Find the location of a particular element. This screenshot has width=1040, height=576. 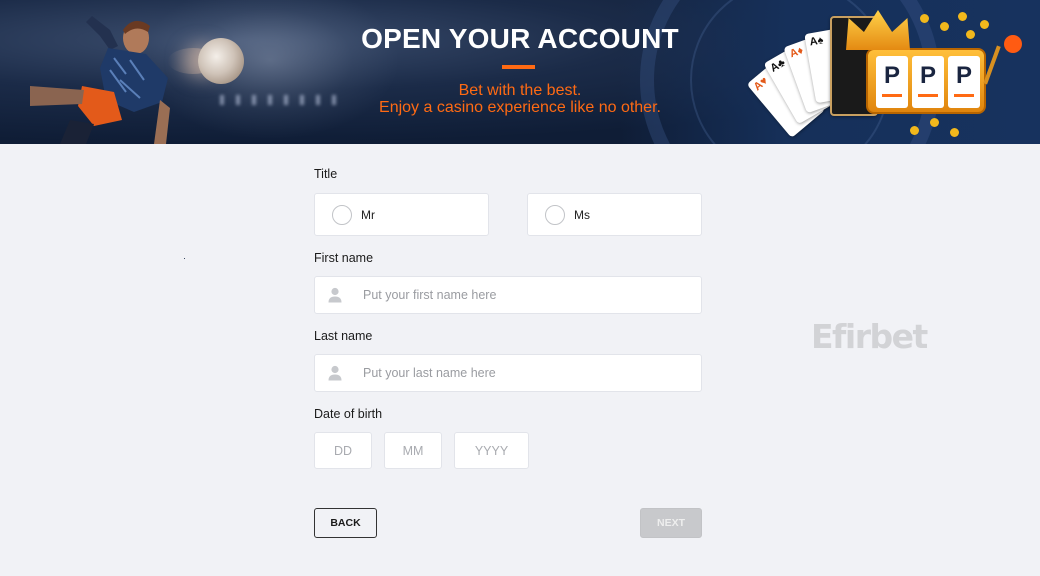

first-name-label: First name is located at coordinates (344, 258).